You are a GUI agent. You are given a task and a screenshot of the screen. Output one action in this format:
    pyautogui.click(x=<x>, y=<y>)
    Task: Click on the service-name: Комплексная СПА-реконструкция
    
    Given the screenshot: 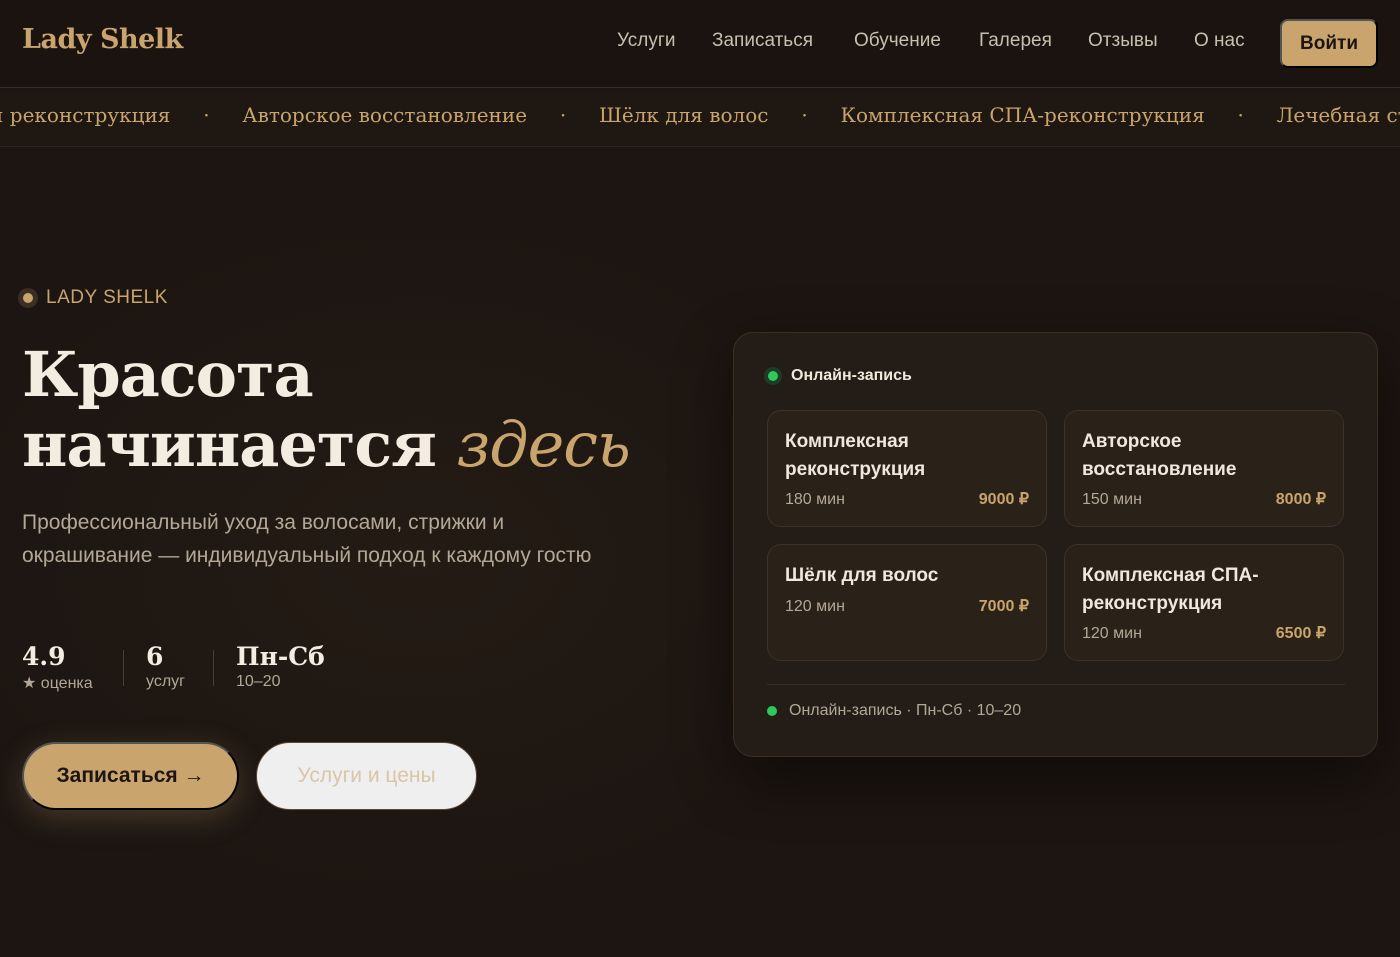 What is the action you would take?
    pyautogui.click(x=1170, y=589)
    